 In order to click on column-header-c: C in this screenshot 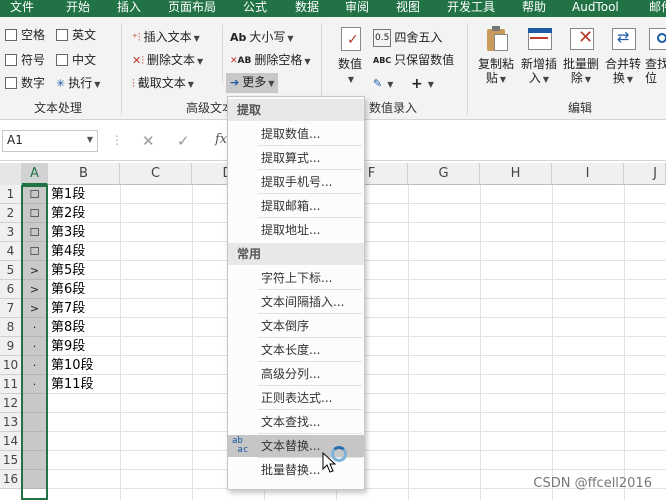, I will do `click(156, 174)`.